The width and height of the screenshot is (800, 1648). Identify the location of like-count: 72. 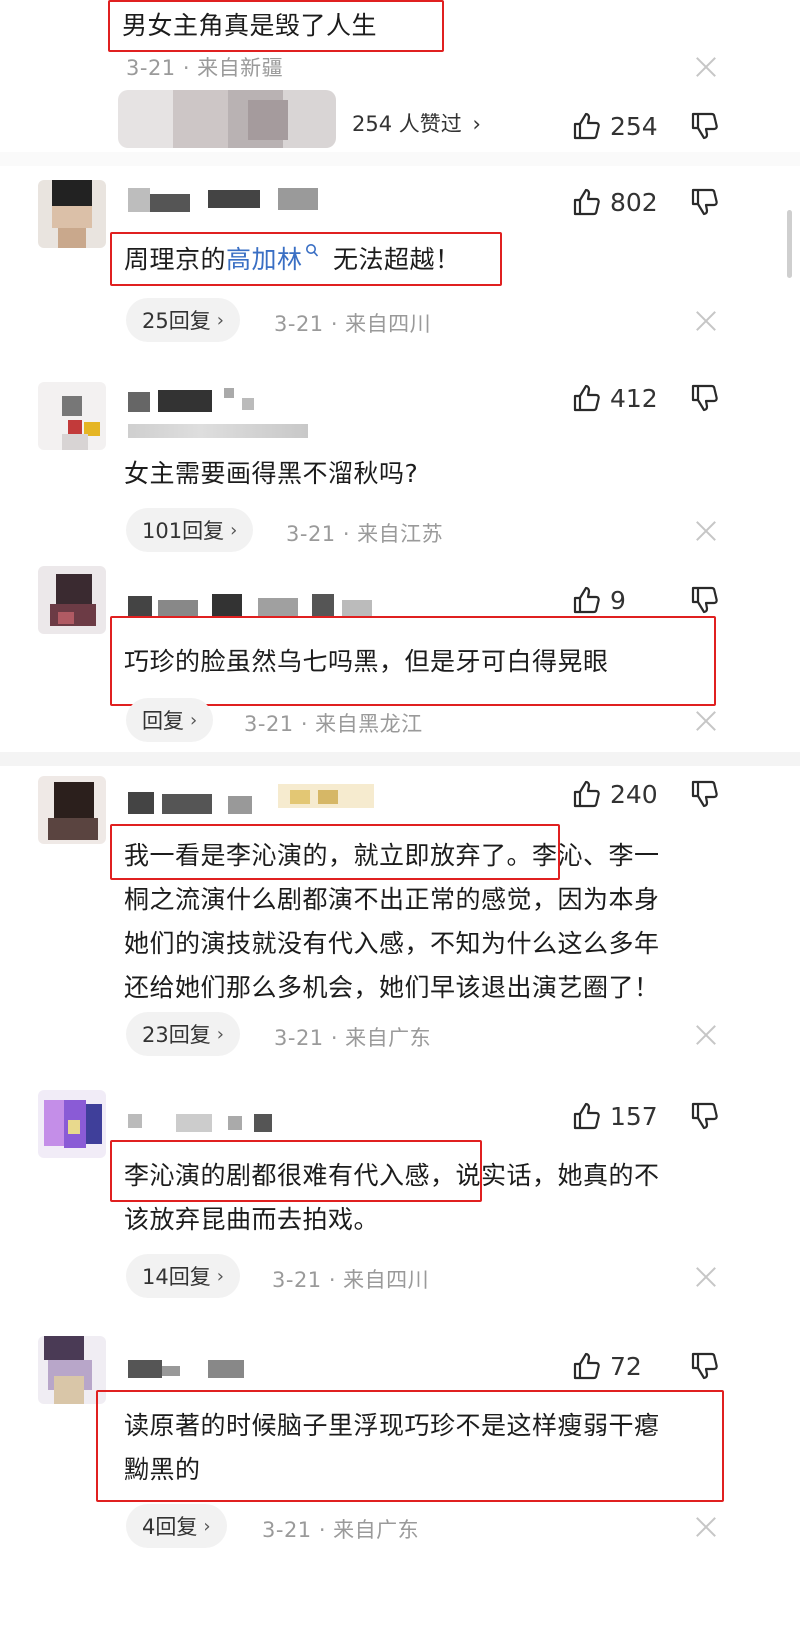
(626, 1366).